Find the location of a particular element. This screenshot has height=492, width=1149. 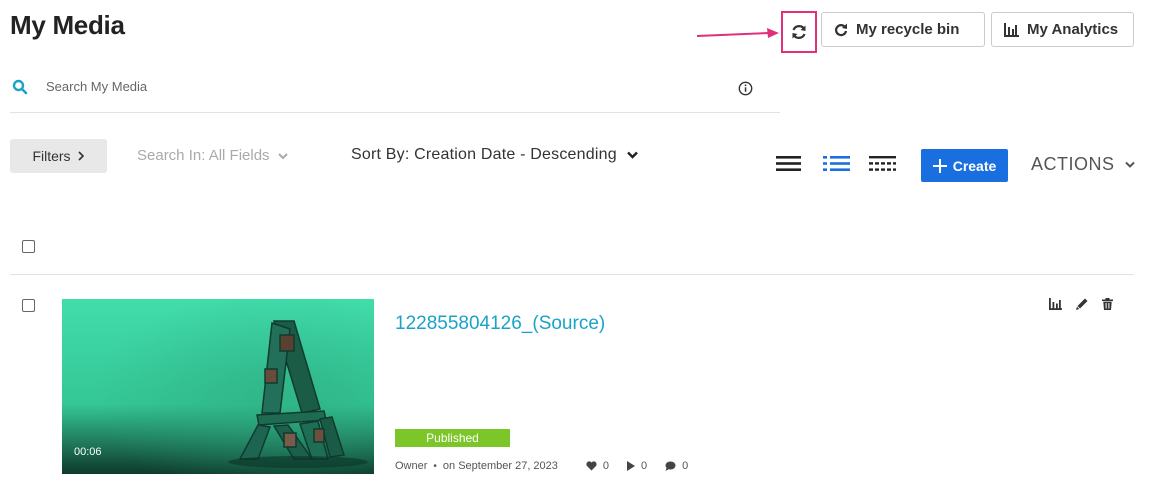

entry-edit-button is located at coordinates (1082, 304).